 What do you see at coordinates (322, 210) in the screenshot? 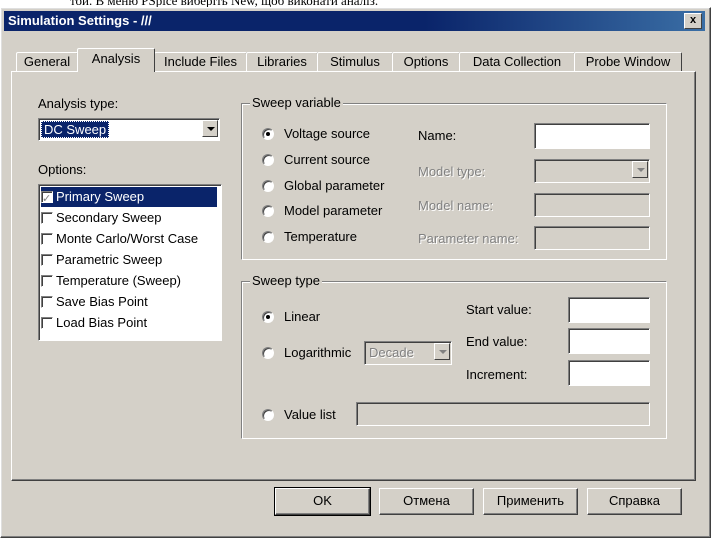
I see `radio-model-parameter: Model parameter` at bounding box center [322, 210].